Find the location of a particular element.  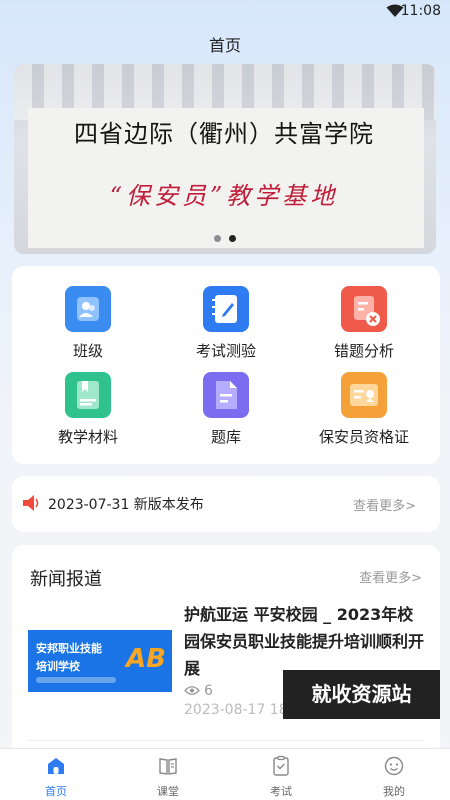

tab-profile: 我的 is located at coordinates (394, 777).